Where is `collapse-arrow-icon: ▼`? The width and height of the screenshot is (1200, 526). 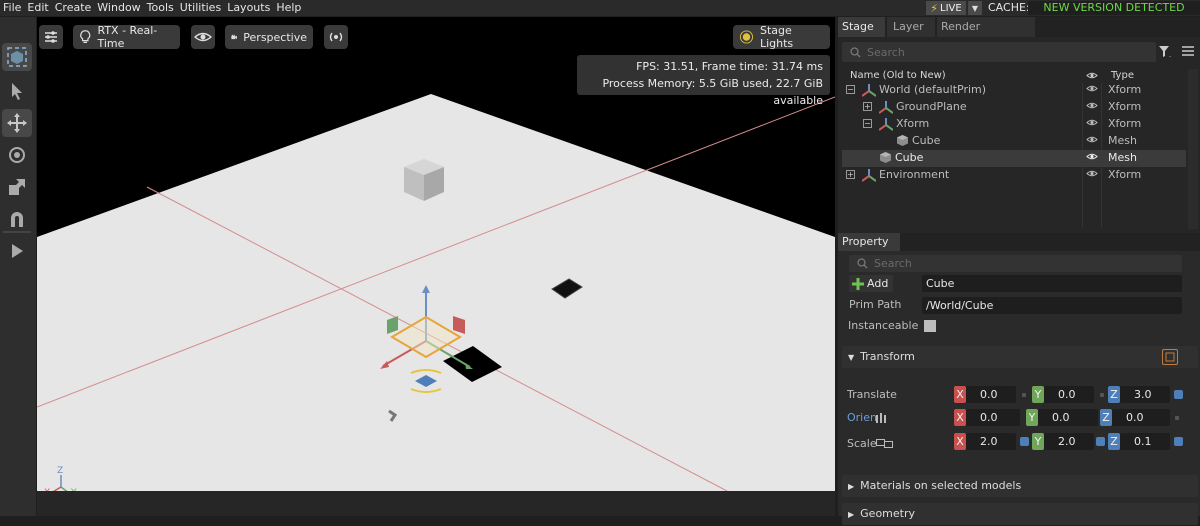
collapse-arrow-icon: ▼ is located at coordinates (851, 357).